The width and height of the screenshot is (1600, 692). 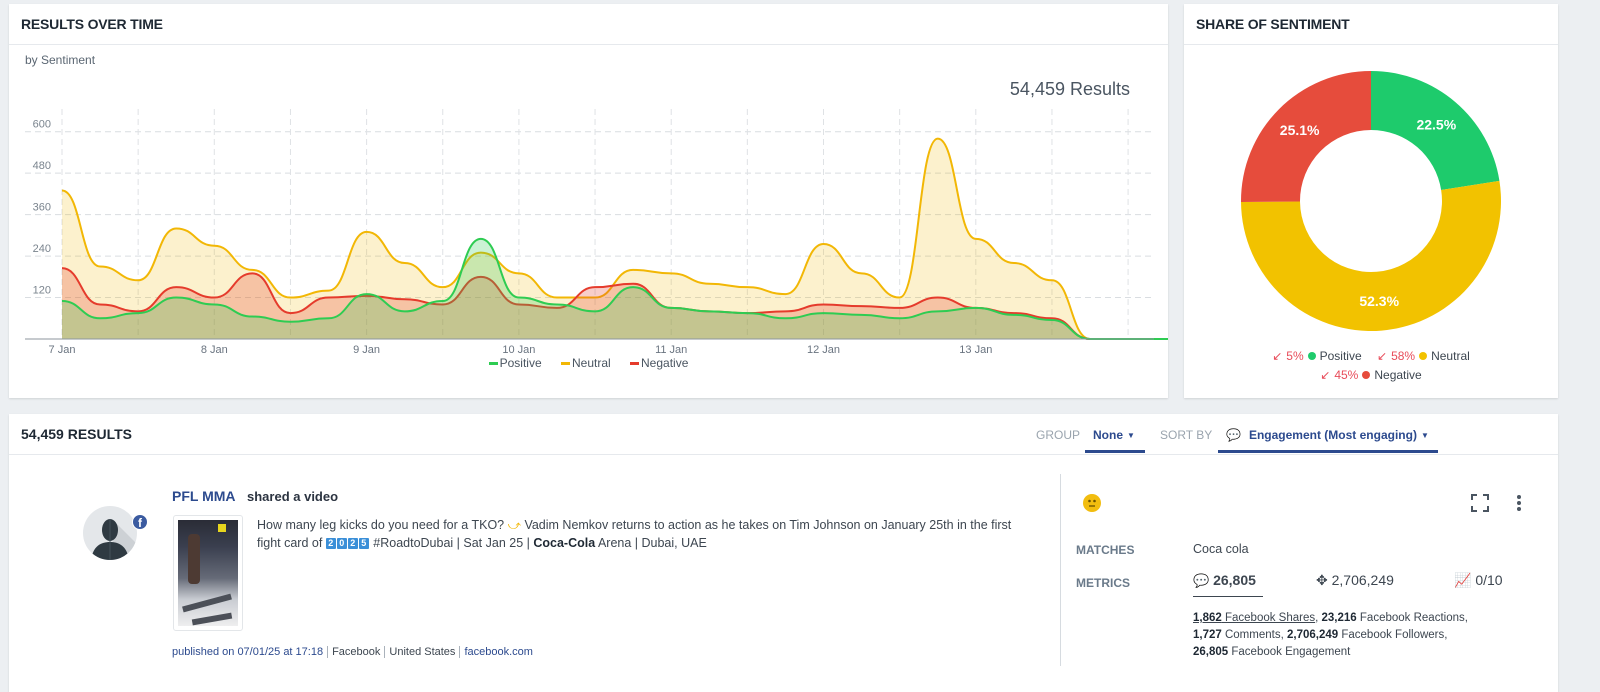 I want to click on keycap-digit-icon: 0, so click(x=341, y=544).